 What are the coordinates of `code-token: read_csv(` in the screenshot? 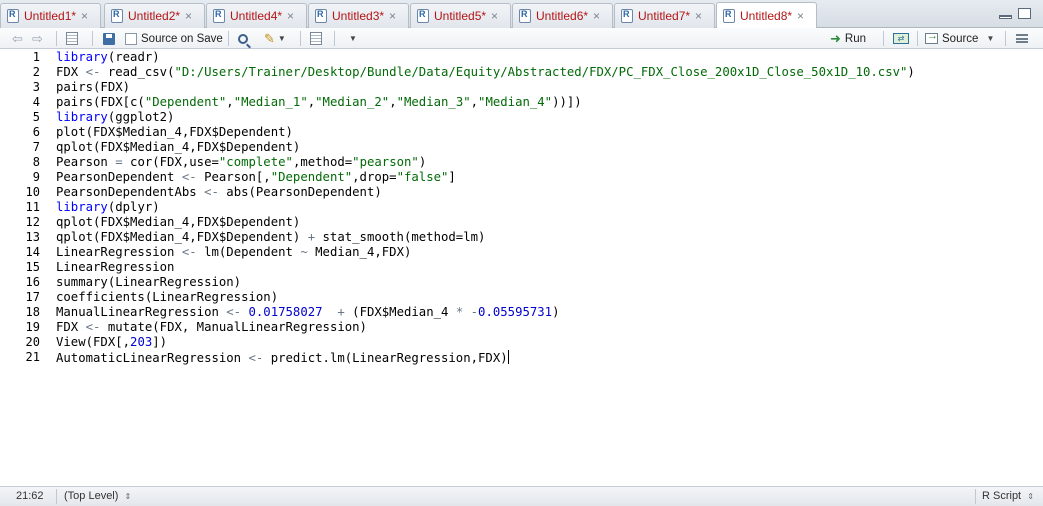 It's located at (137, 72).